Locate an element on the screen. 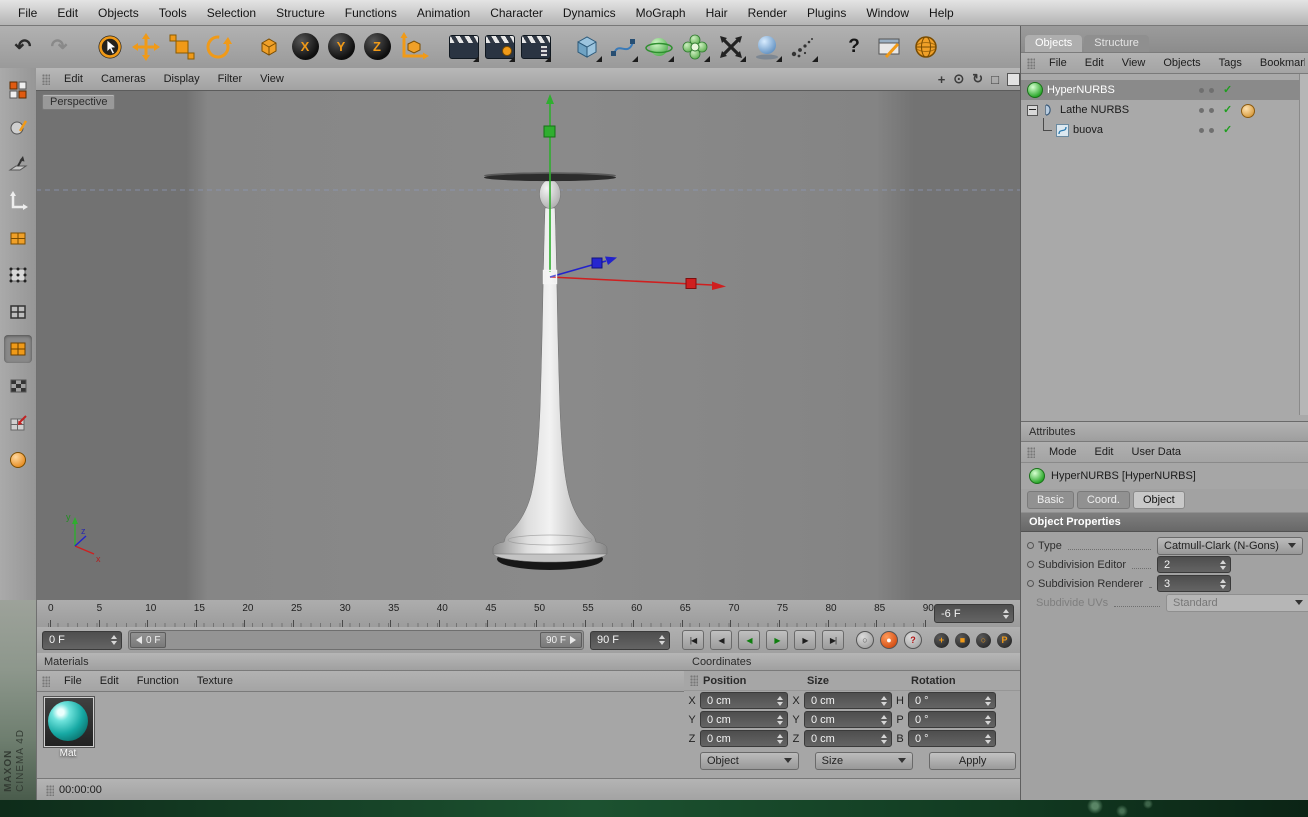  collapse-expander-icon is located at coordinates (1032, 110).